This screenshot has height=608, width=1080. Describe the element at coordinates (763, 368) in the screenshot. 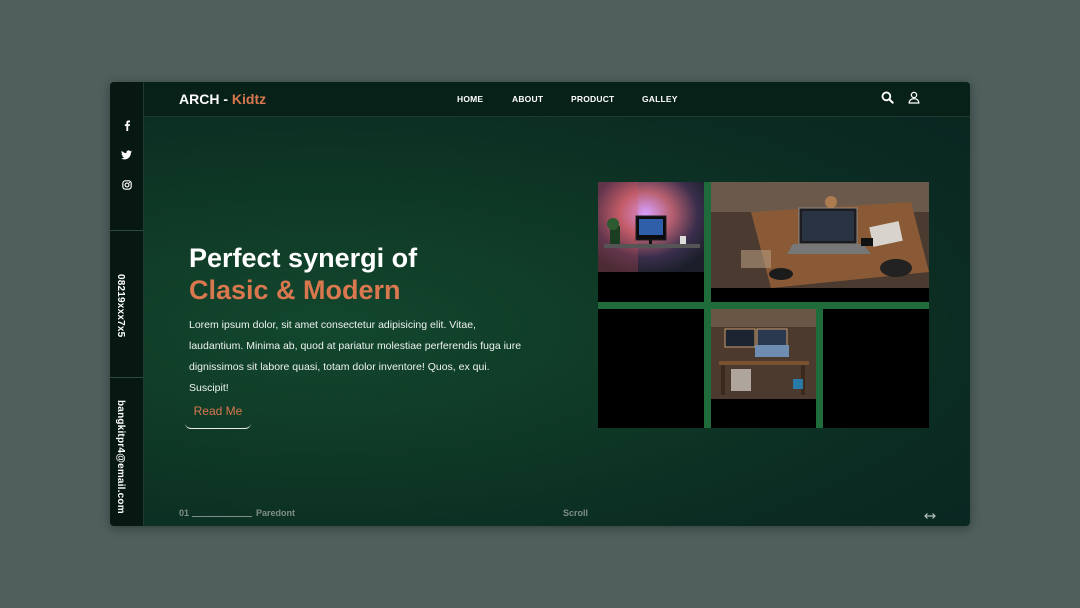

I see `gallery-image-gaming-room` at that location.